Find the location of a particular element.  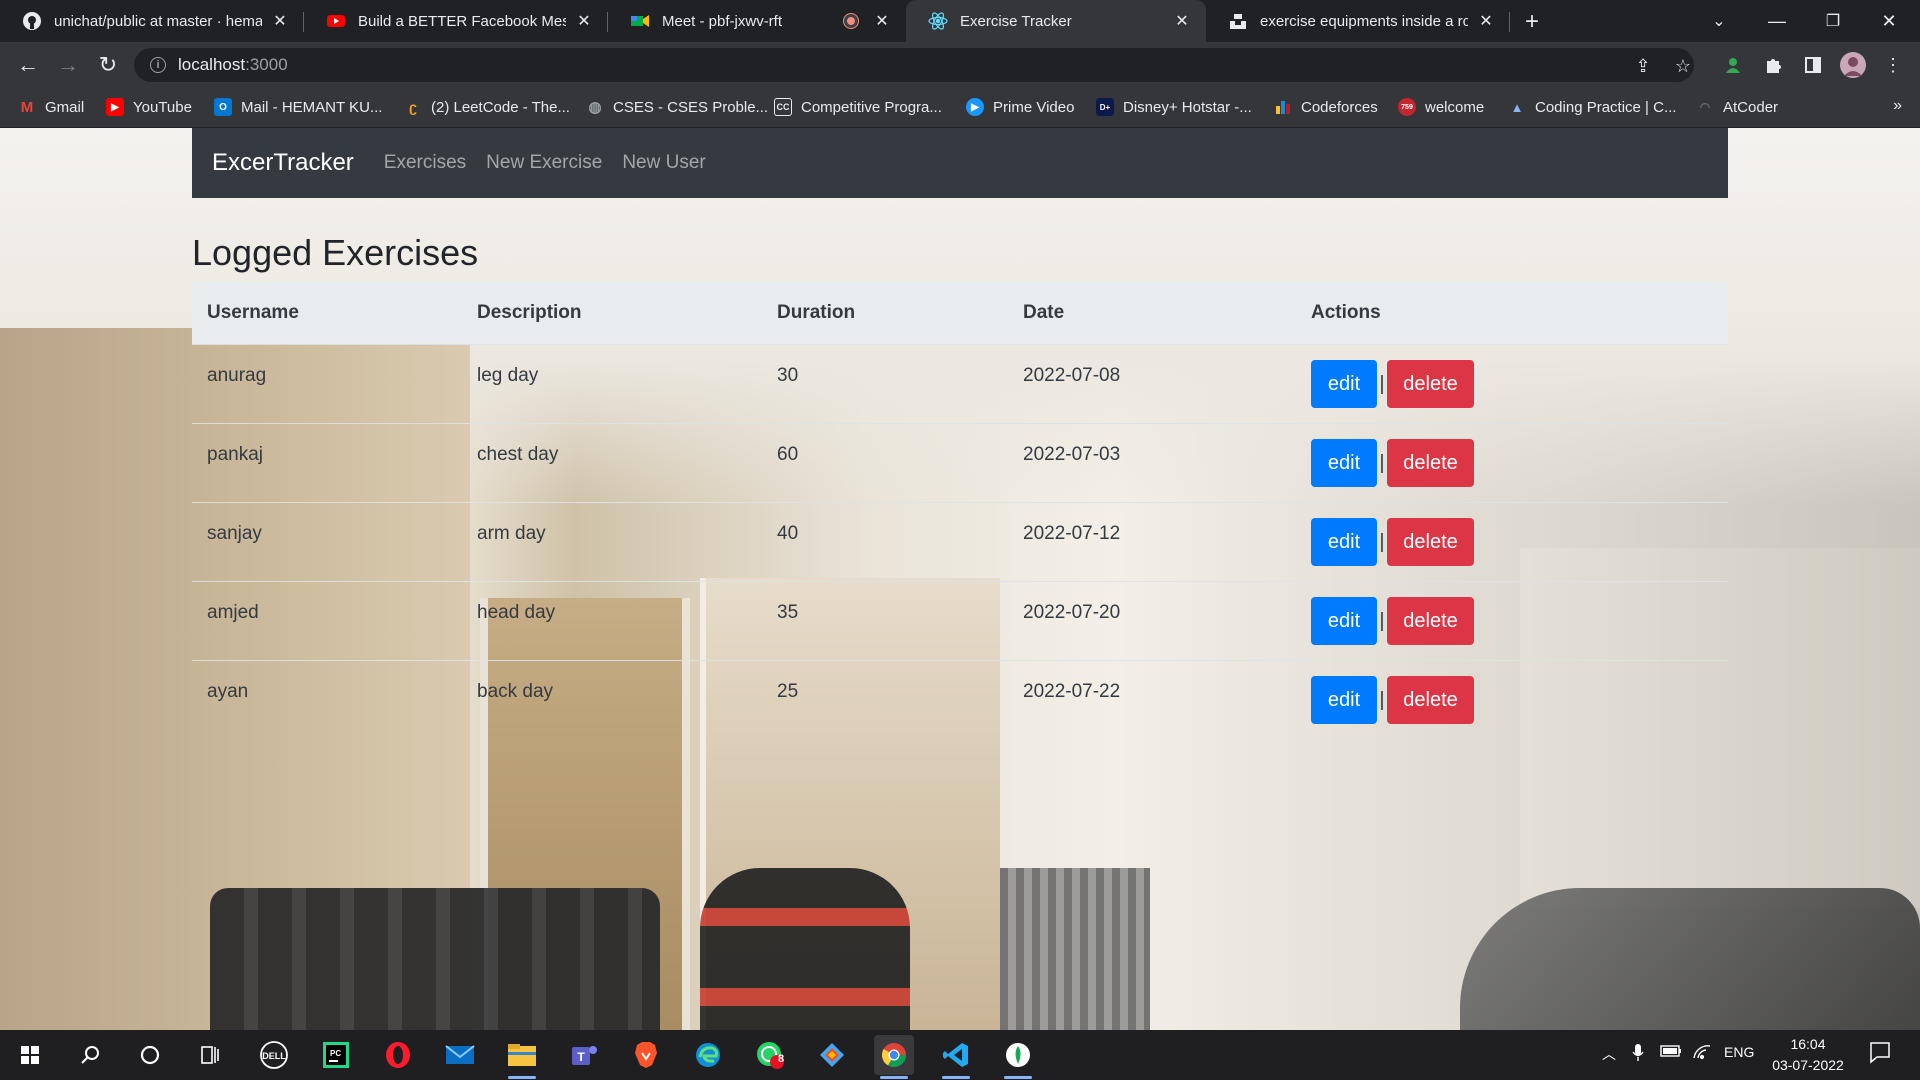

back-arrow-icon: ← is located at coordinates (28, 65).